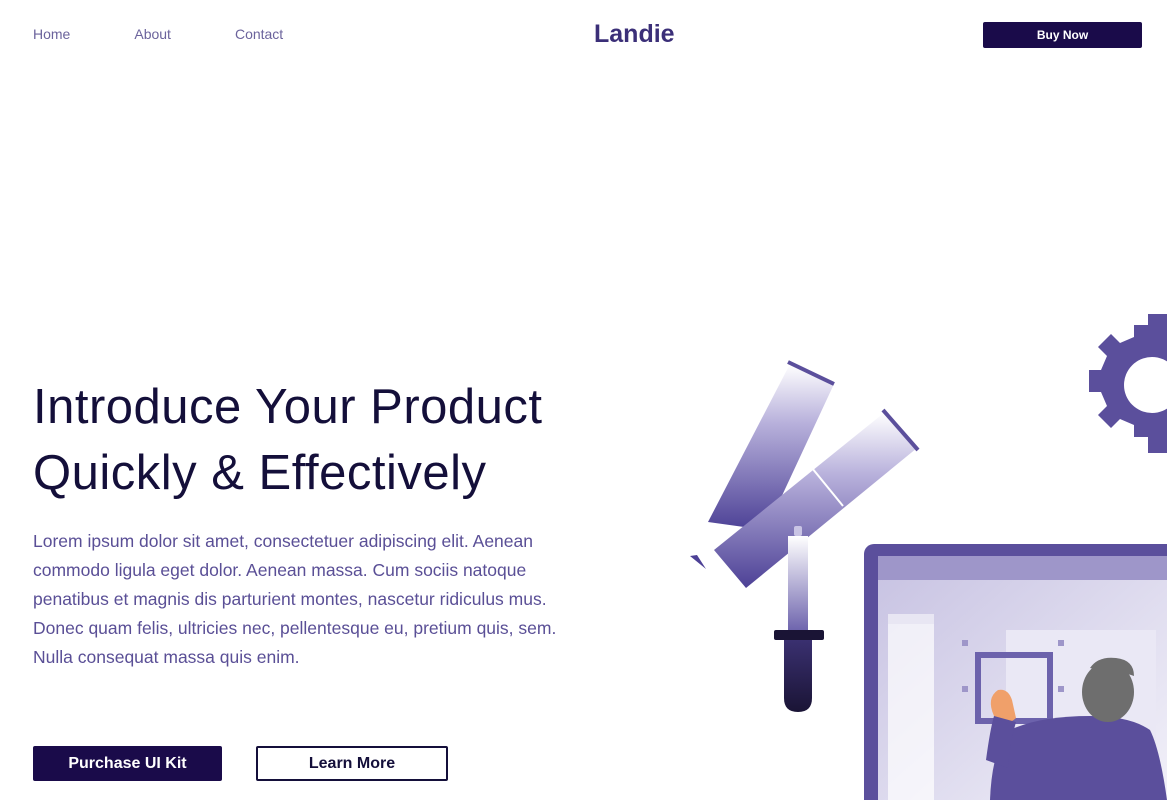 This screenshot has width=1167, height=800. Describe the element at coordinates (259, 34) in the screenshot. I see `nav-contact-link: Contact` at that location.